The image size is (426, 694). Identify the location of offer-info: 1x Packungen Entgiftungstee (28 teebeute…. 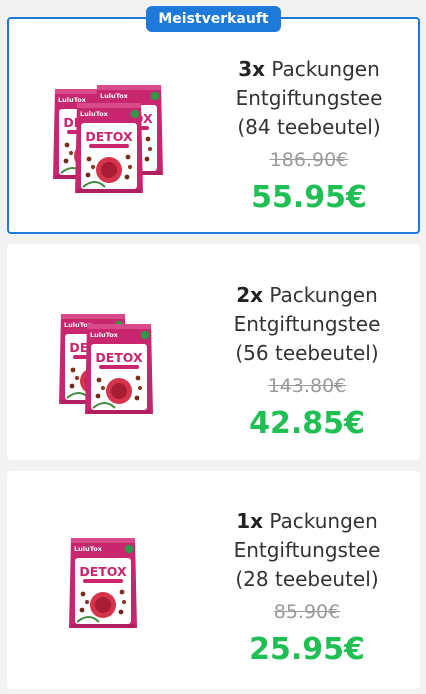
(307, 588).